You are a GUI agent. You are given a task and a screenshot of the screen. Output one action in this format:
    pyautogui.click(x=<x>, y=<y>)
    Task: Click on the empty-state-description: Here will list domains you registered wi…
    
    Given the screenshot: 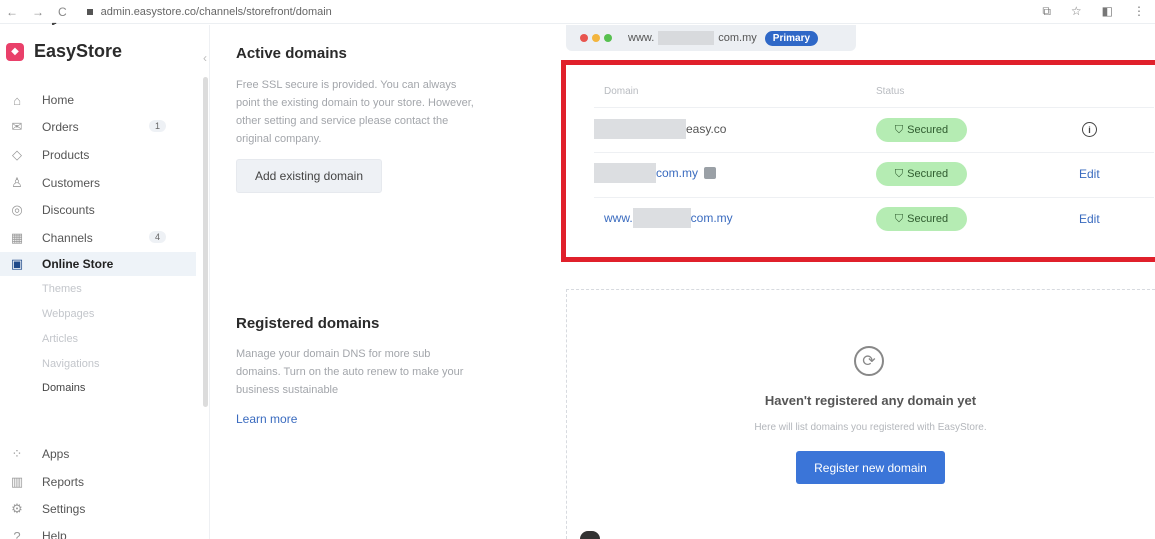 What is the action you would take?
    pyautogui.click(x=870, y=427)
    